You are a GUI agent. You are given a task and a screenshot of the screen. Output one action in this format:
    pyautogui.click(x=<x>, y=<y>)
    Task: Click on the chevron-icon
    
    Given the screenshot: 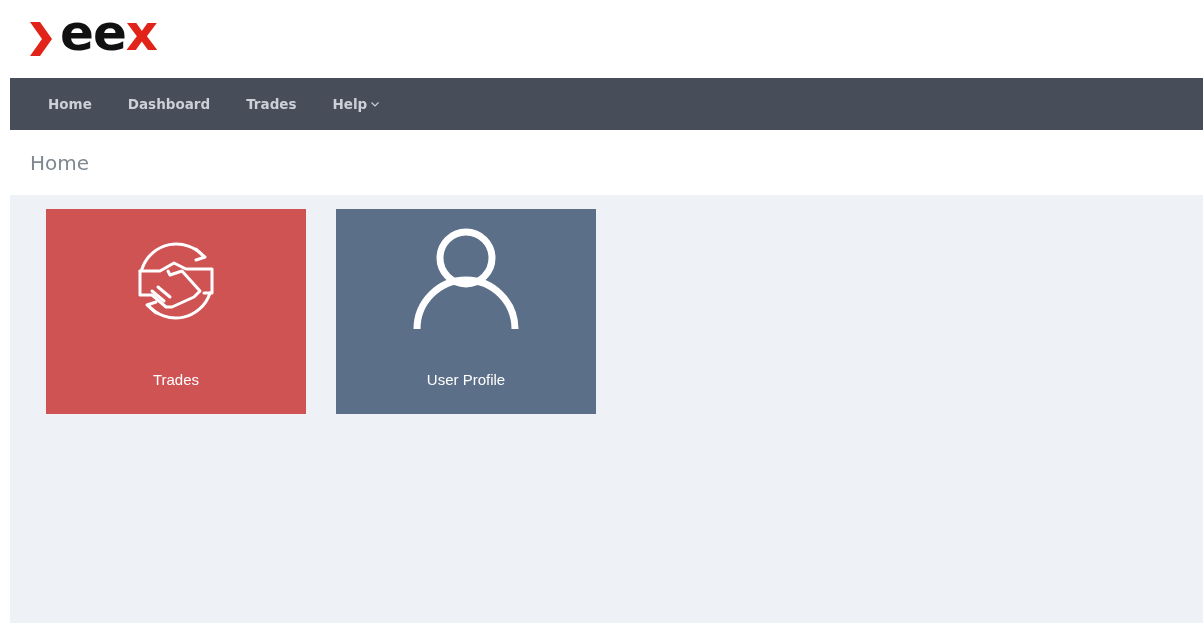 What is the action you would take?
    pyautogui.click(x=41, y=39)
    